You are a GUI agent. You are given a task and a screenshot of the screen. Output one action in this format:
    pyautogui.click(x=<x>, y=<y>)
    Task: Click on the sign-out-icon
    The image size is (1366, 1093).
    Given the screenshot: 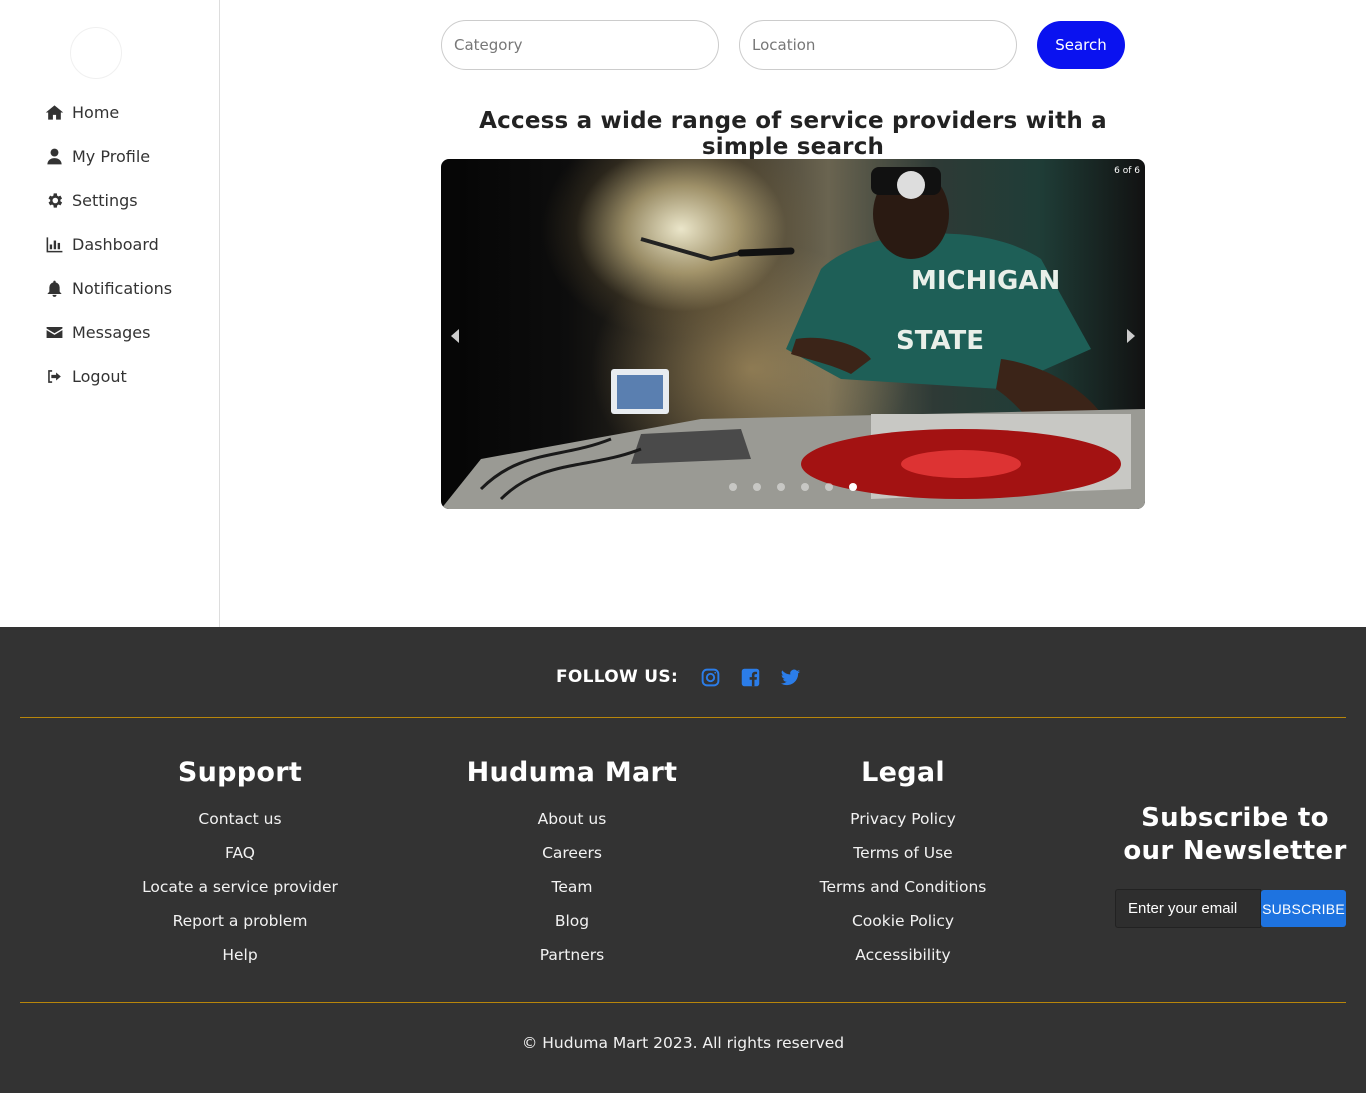 What is the action you would take?
    pyautogui.click(x=54, y=376)
    